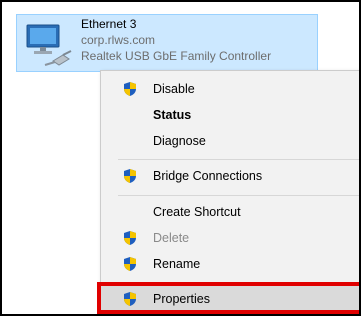  I want to click on menu-item-label: Properties, so click(181, 299).